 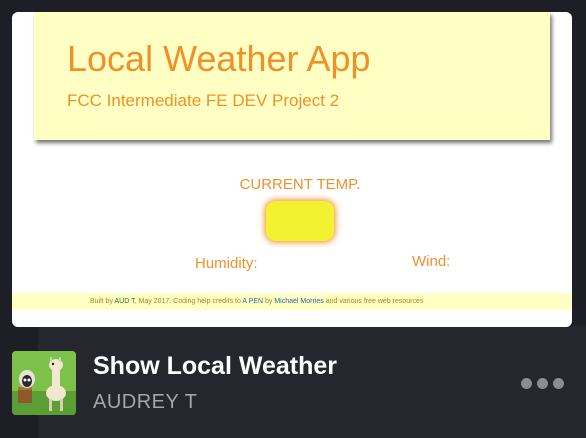 I want to click on credits-text-3: by, so click(x=269, y=301).